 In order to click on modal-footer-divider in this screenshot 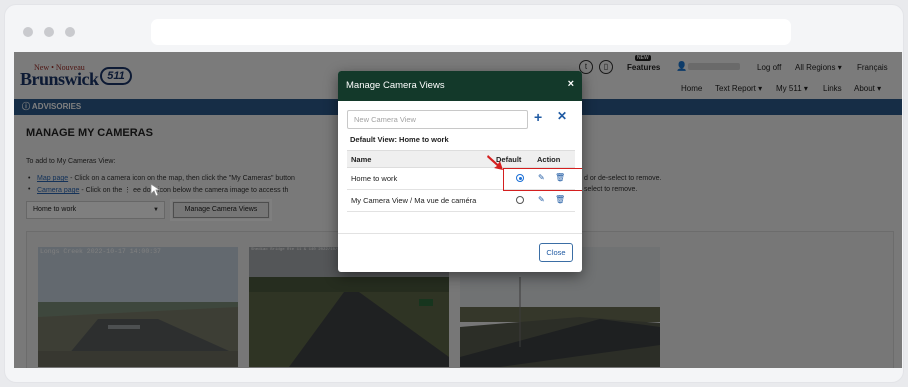, I will do `click(460, 233)`.